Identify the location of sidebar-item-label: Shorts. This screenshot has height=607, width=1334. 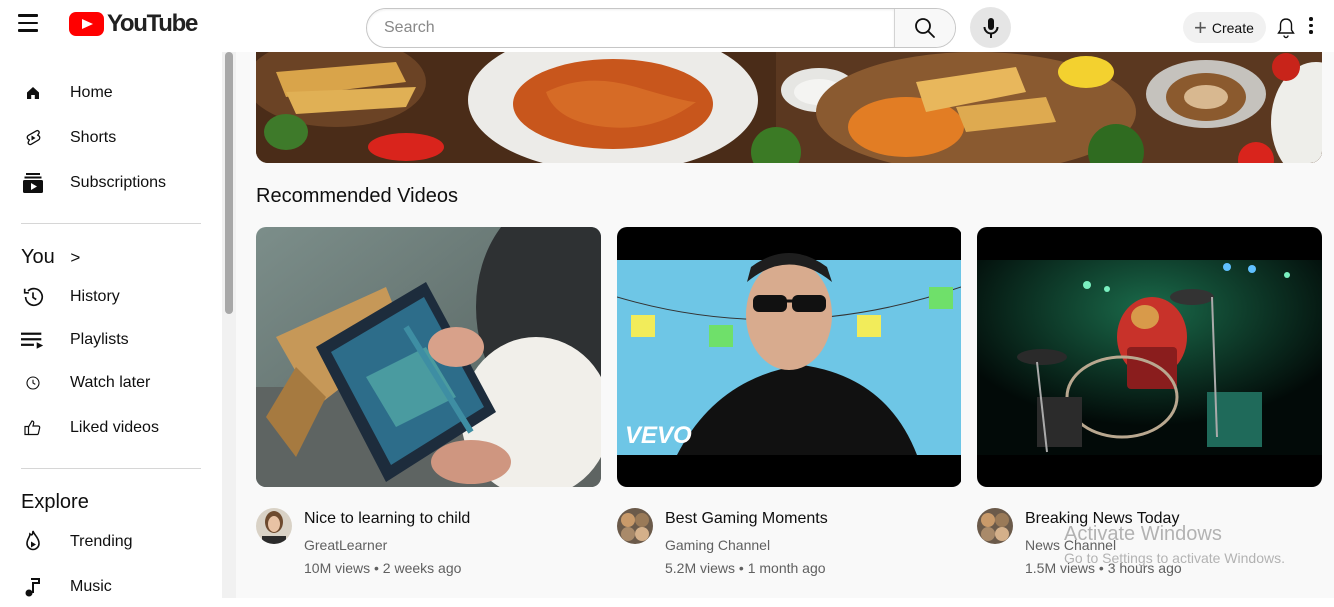
(93, 137).